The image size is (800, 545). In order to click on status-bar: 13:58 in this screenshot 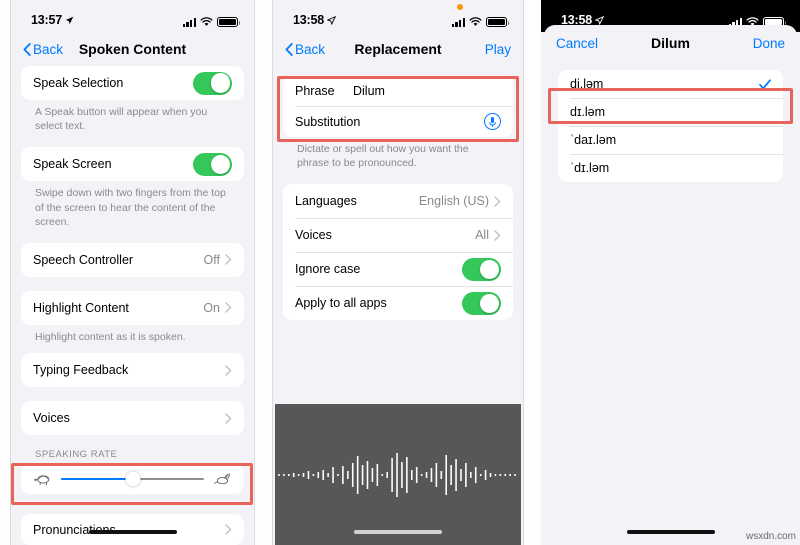, I will do `click(398, 16)`.